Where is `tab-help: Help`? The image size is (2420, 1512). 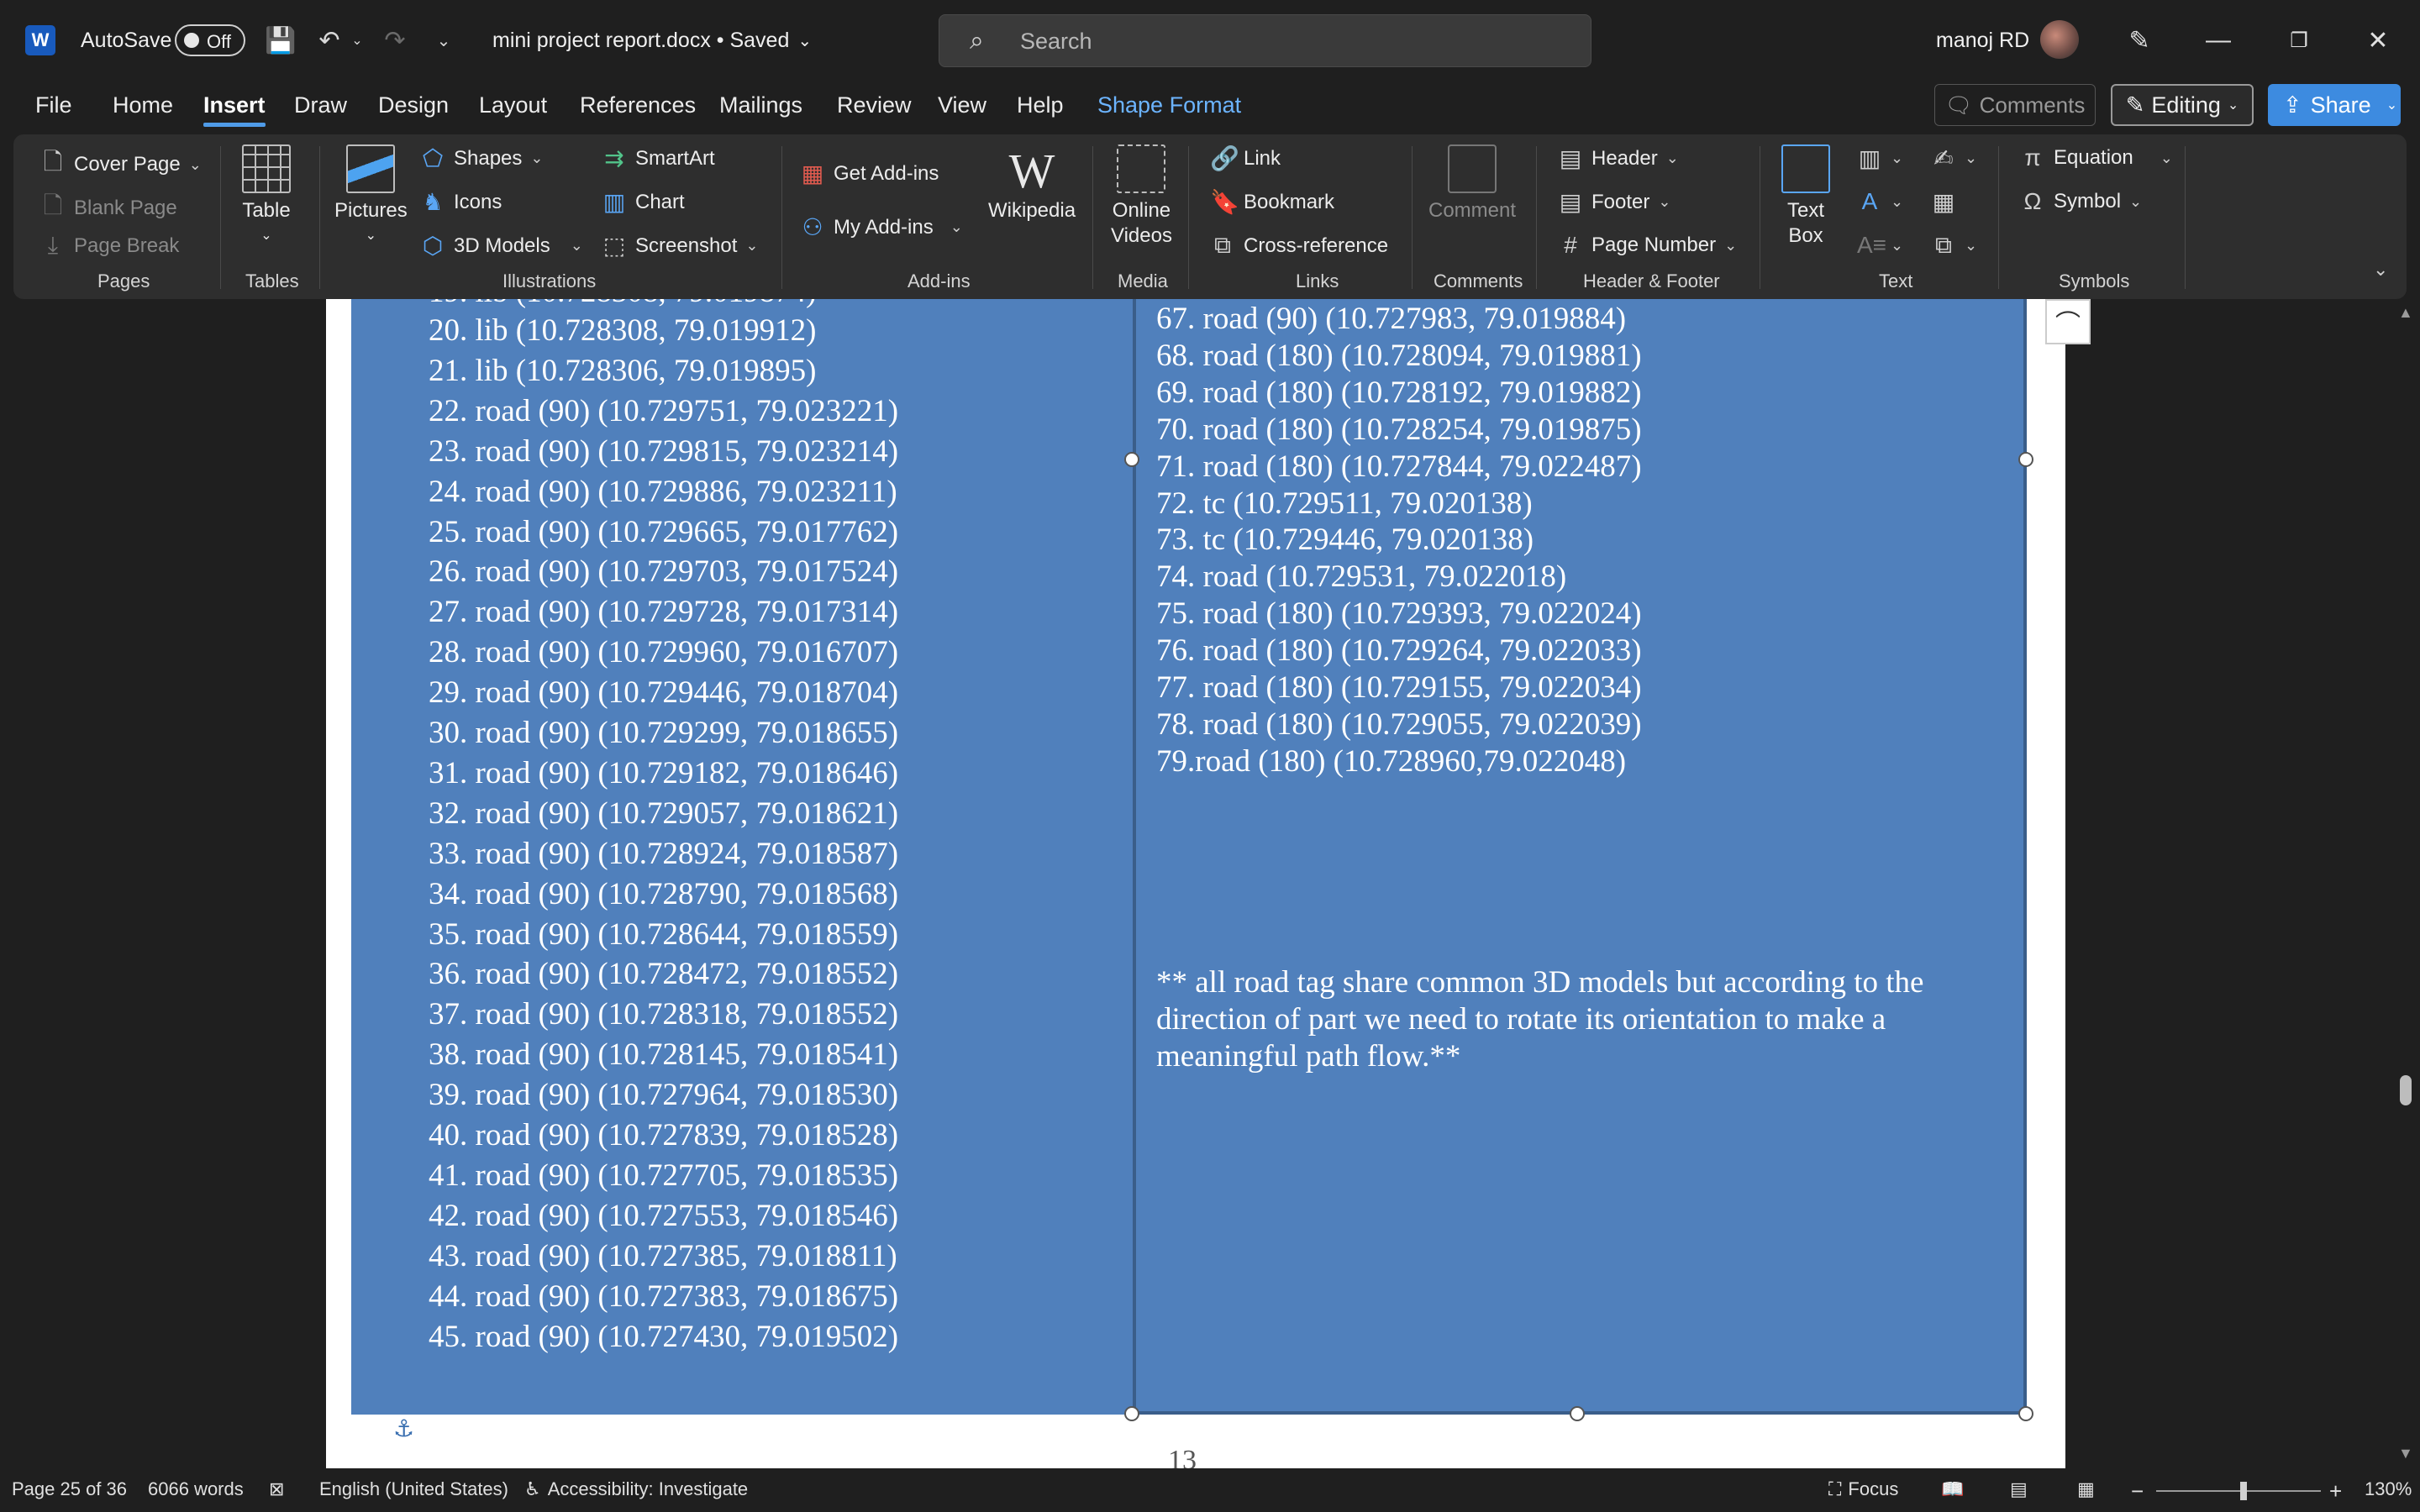 tab-help: Help is located at coordinates (1041, 105).